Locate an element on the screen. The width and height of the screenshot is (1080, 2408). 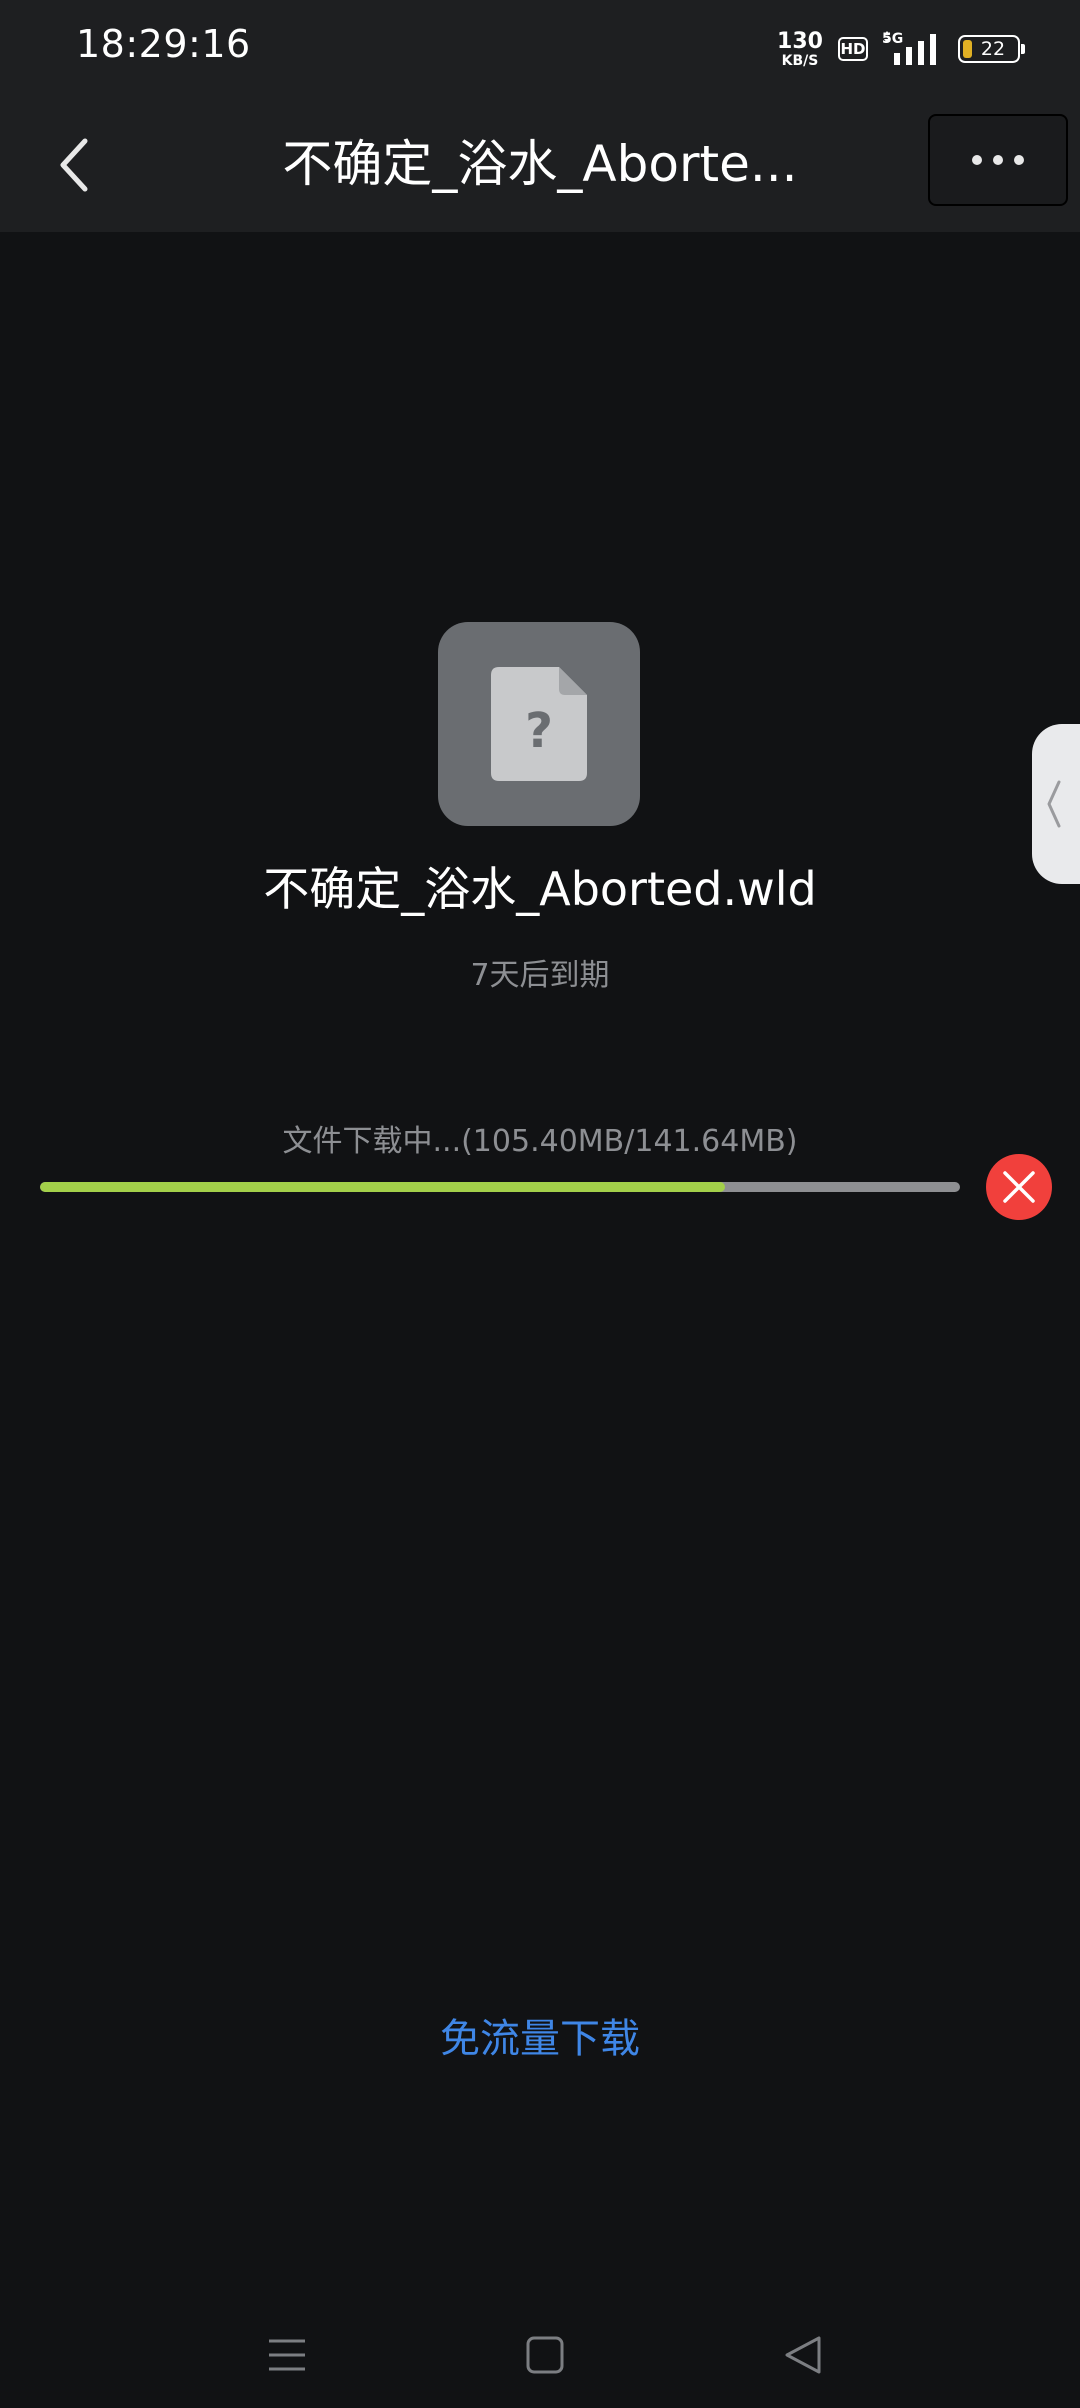
battery-icon: 22 is located at coordinates (991, 49).